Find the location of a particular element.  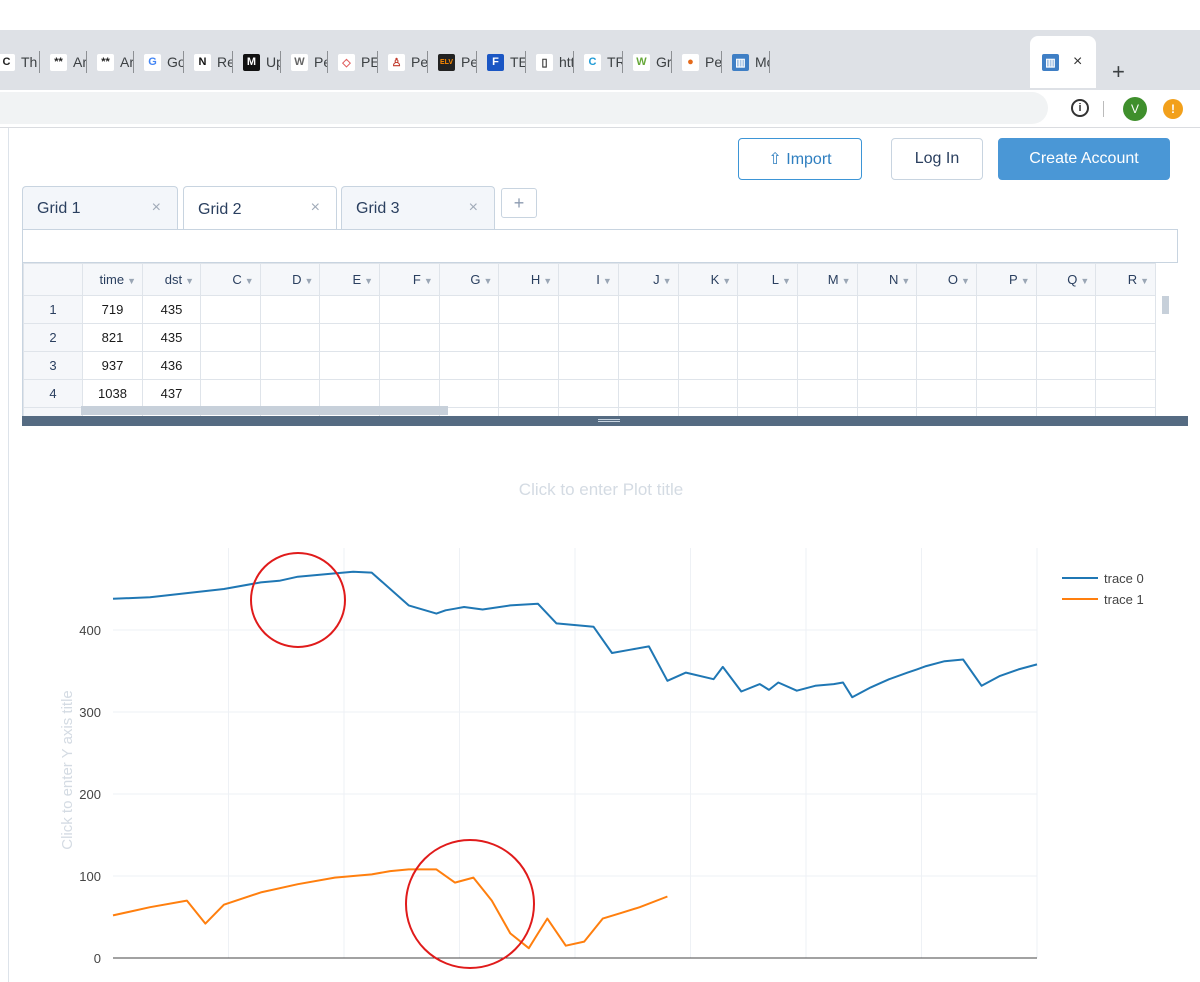

y-tick-label: 200 is located at coordinates (90, 794).